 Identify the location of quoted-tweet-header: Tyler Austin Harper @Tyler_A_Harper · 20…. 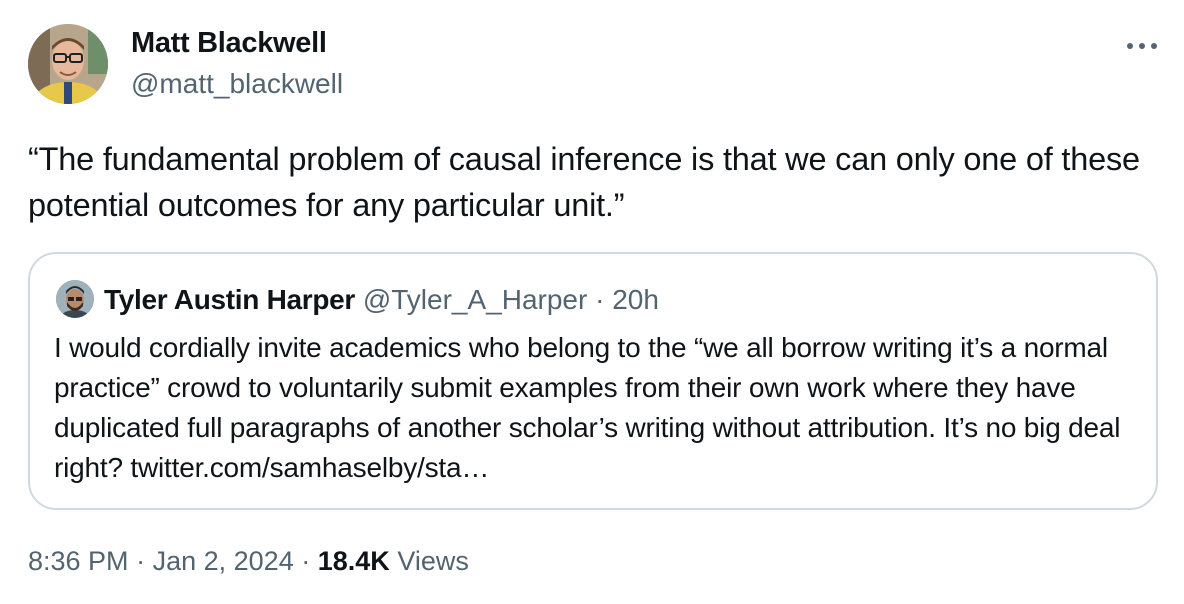
(381, 300).